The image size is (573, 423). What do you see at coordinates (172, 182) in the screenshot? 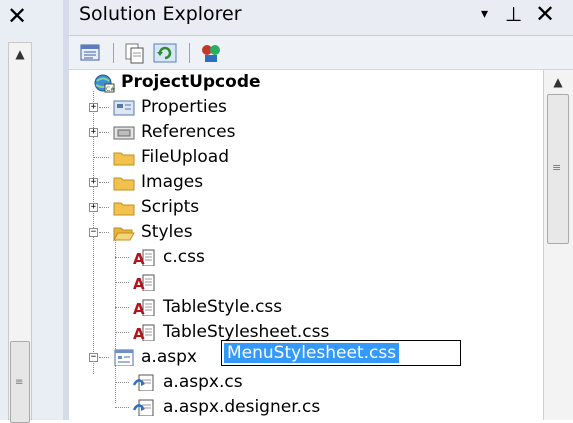
I see `tree-item-label: Images` at bounding box center [172, 182].